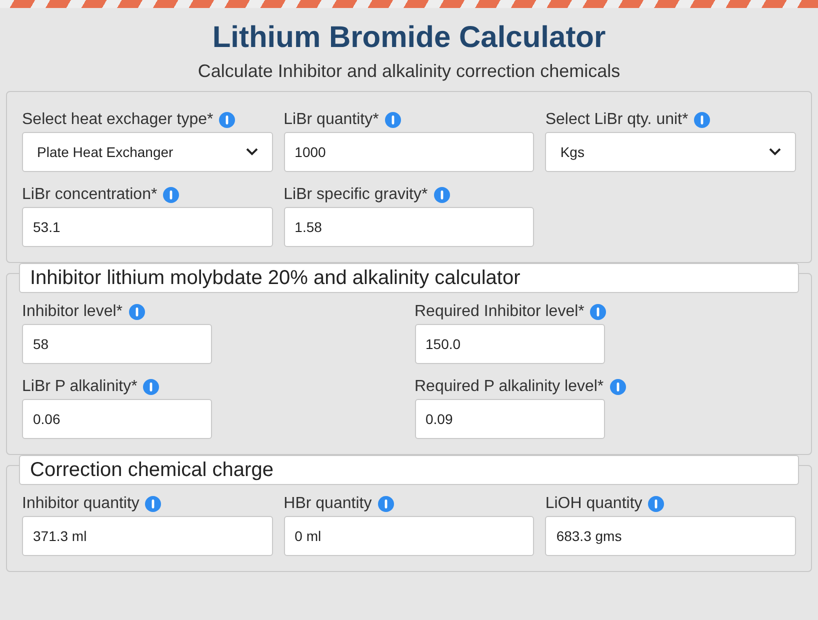  Describe the element at coordinates (331, 120) in the screenshot. I see `field-label: LiBr quantity*` at that location.